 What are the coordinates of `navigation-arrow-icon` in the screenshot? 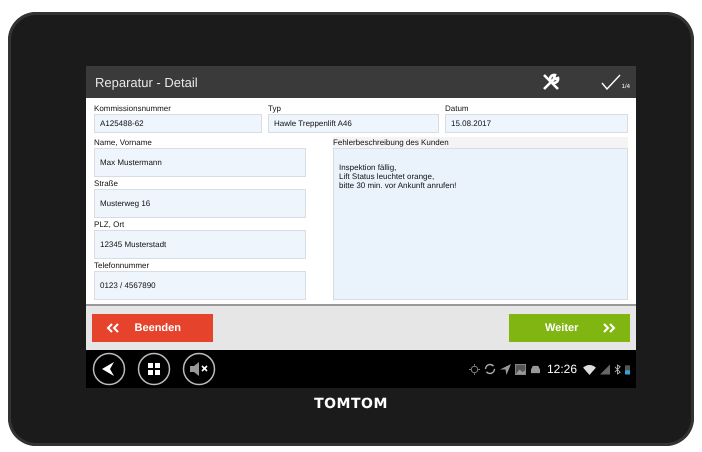 It's located at (505, 369).